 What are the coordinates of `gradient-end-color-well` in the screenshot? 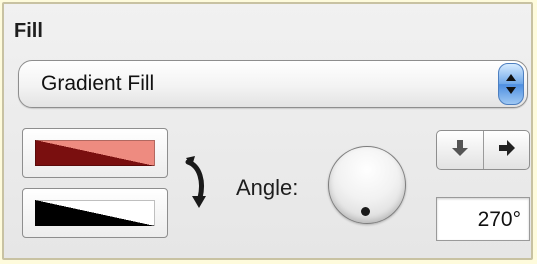 It's located at (95, 213).